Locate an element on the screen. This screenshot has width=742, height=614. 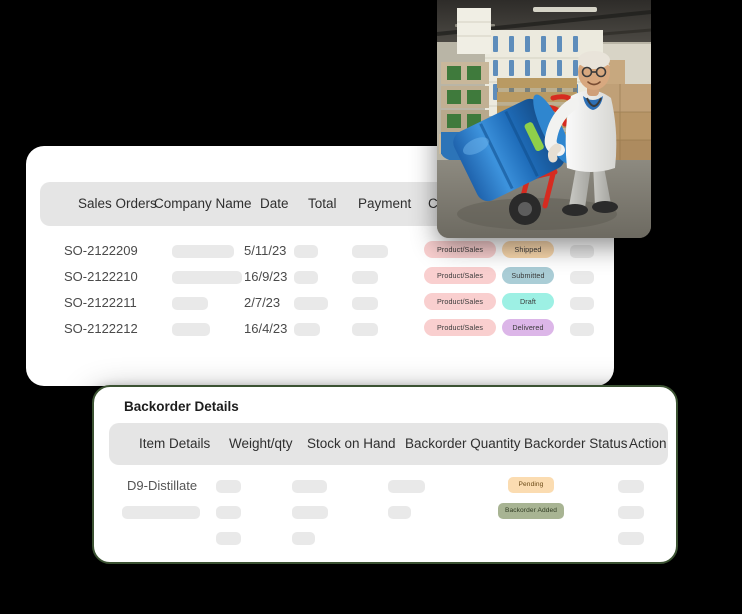
table-row: SO-2122211 2/7/23 Product/Sales Draft is located at coordinates (320, 303).